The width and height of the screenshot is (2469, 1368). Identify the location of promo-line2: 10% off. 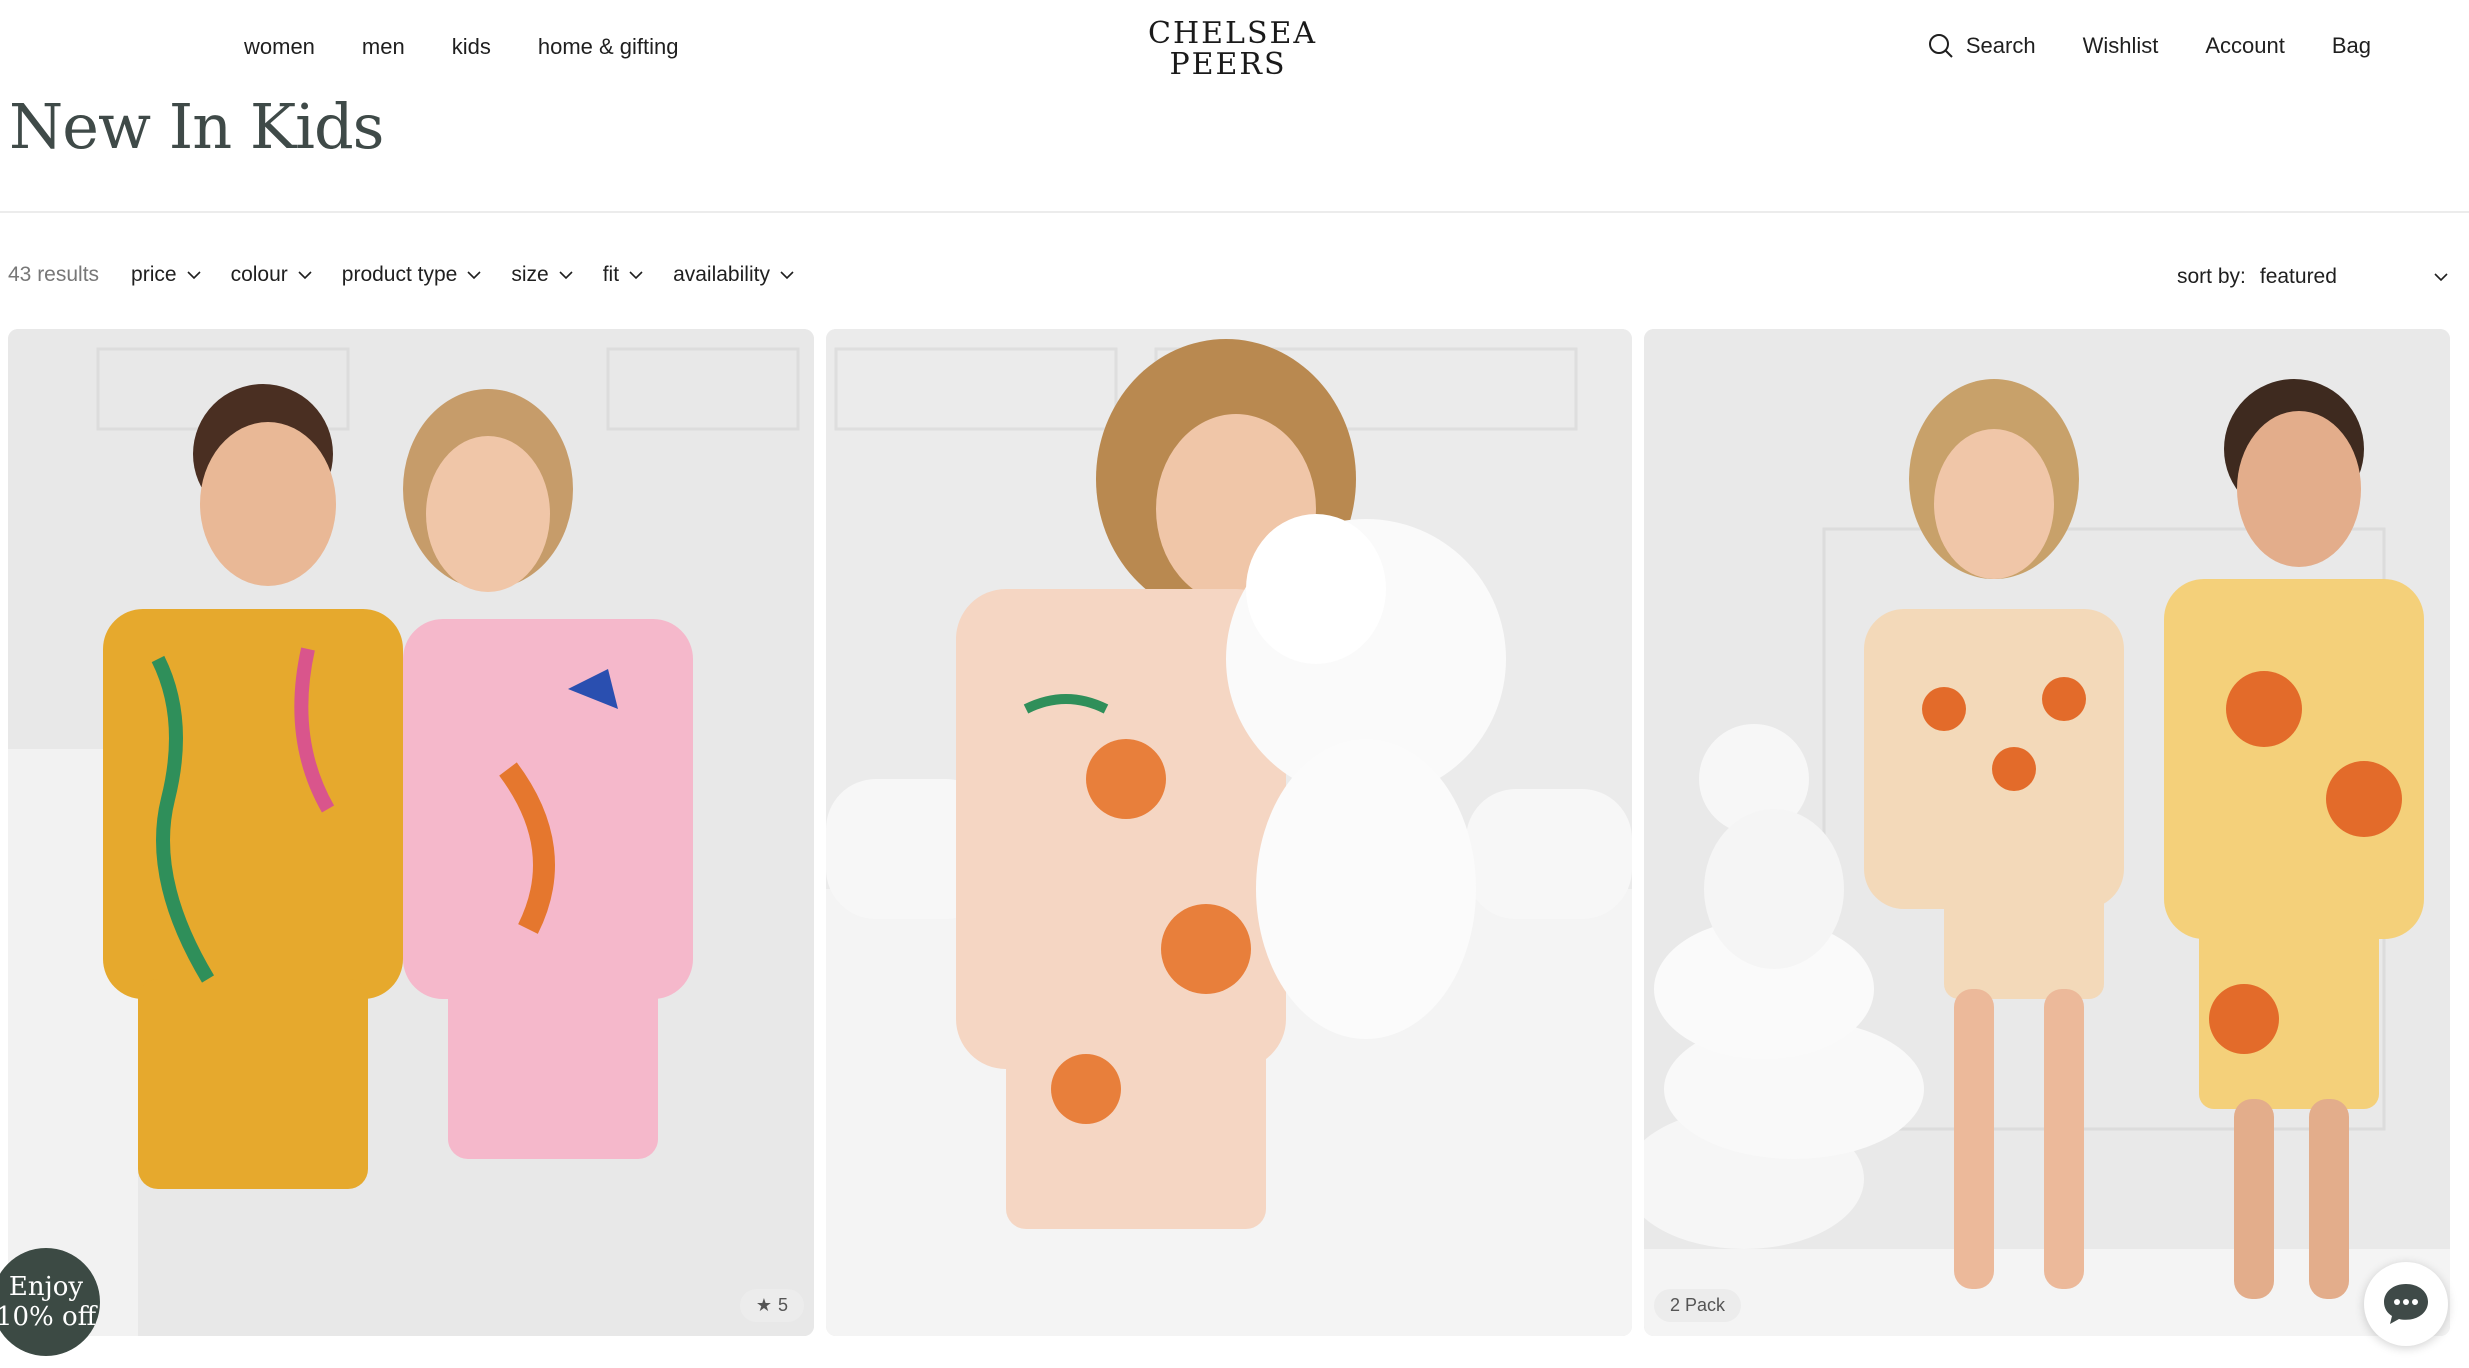
(48, 1317).